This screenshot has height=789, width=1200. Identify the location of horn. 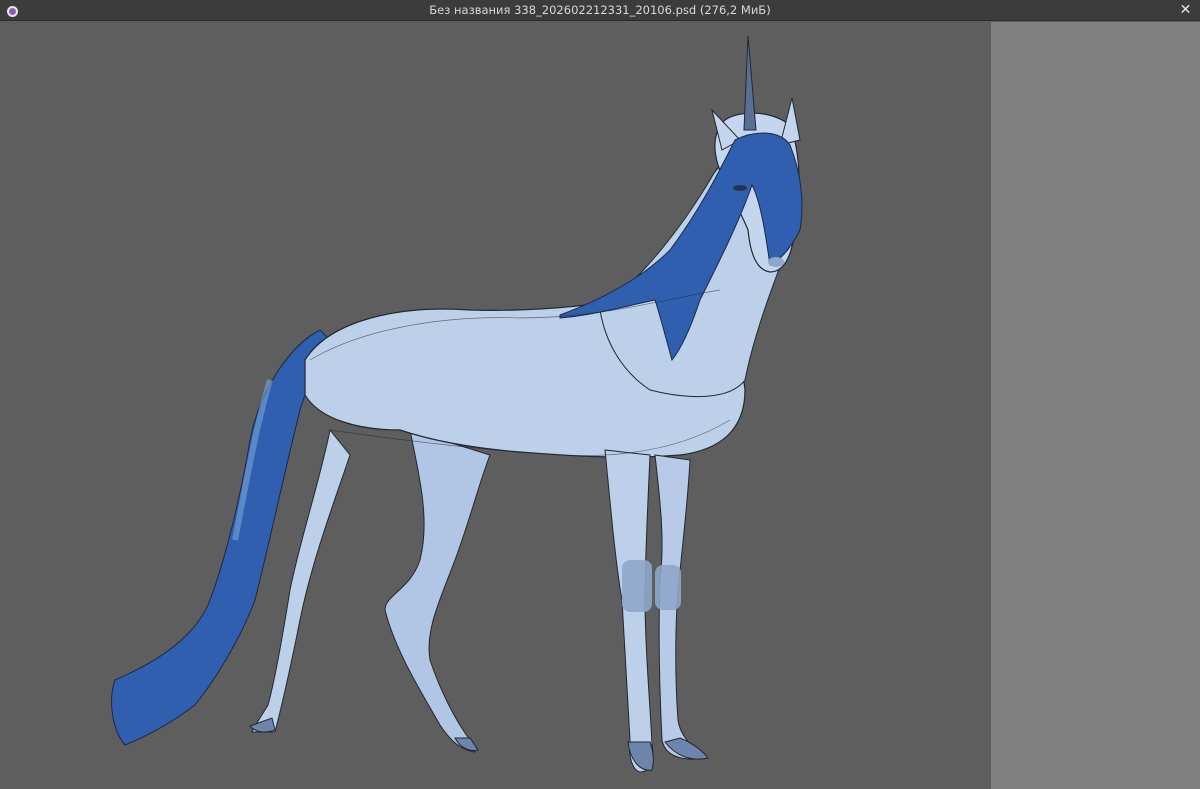
(750, 83).